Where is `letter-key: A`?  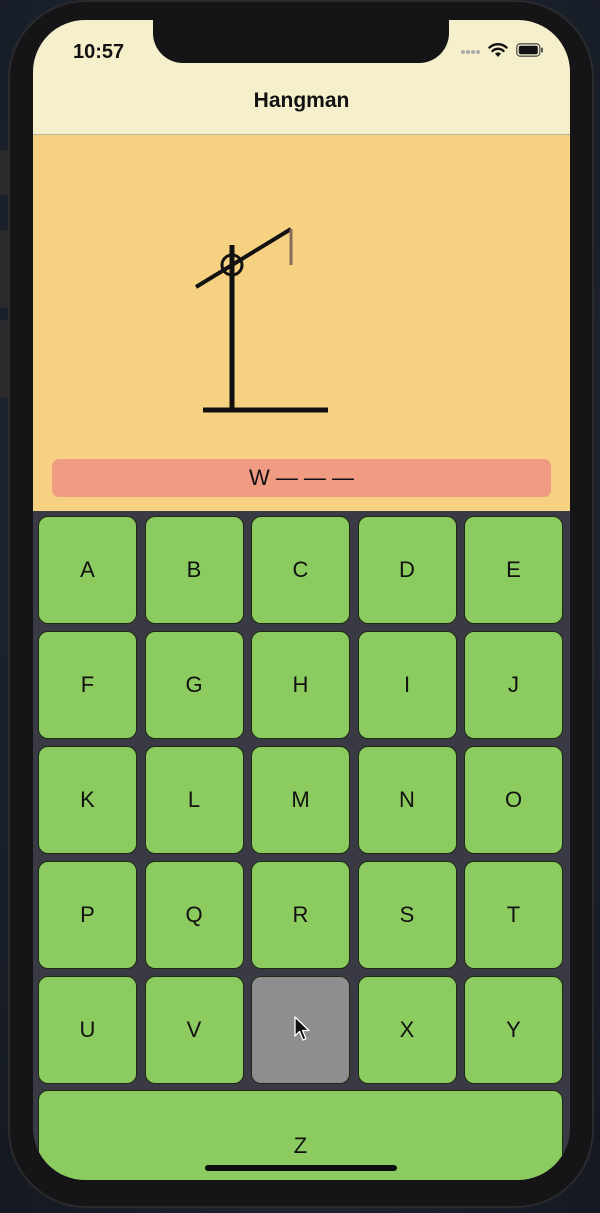 letter-key: A is located at coordinates (87, 570).